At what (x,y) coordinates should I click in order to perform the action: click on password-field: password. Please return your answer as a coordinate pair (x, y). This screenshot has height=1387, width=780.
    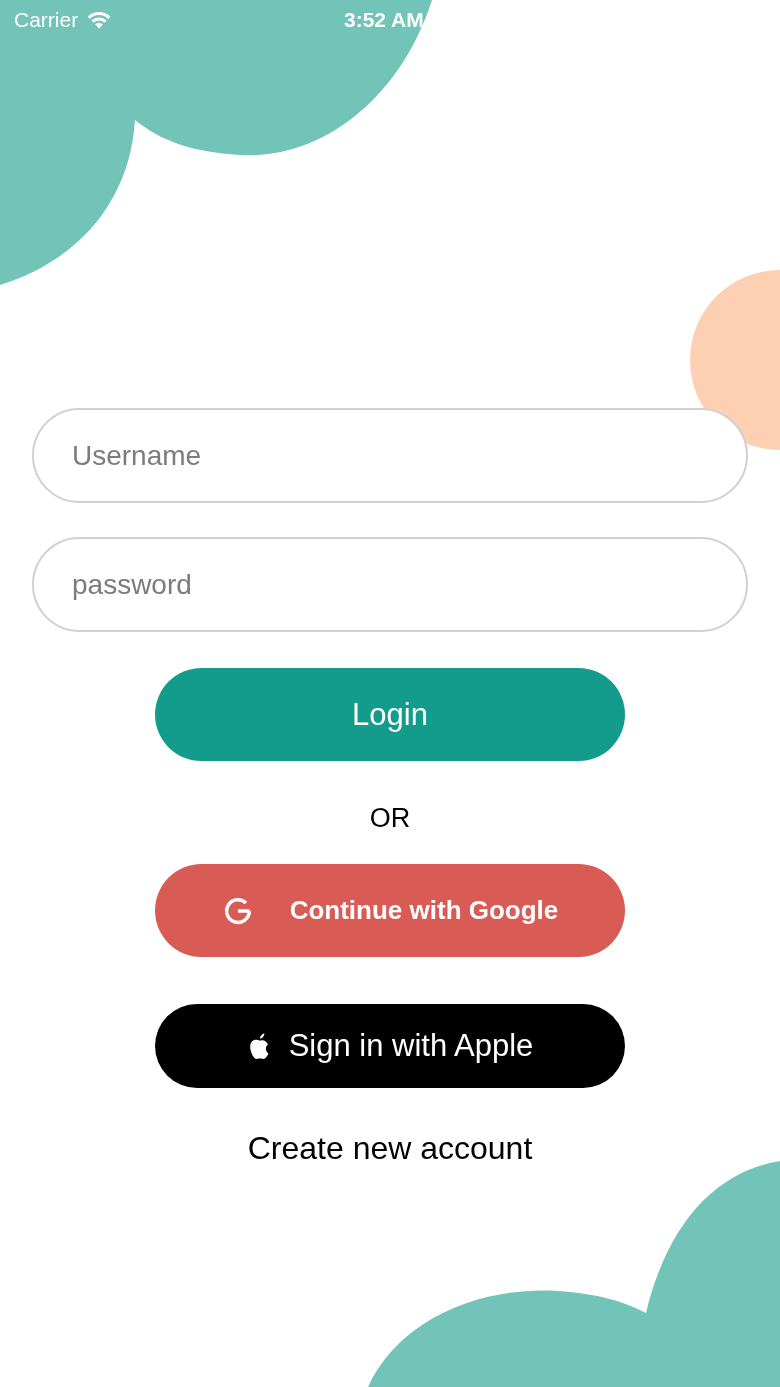
    Looking at the image, I should click on (390, 584).